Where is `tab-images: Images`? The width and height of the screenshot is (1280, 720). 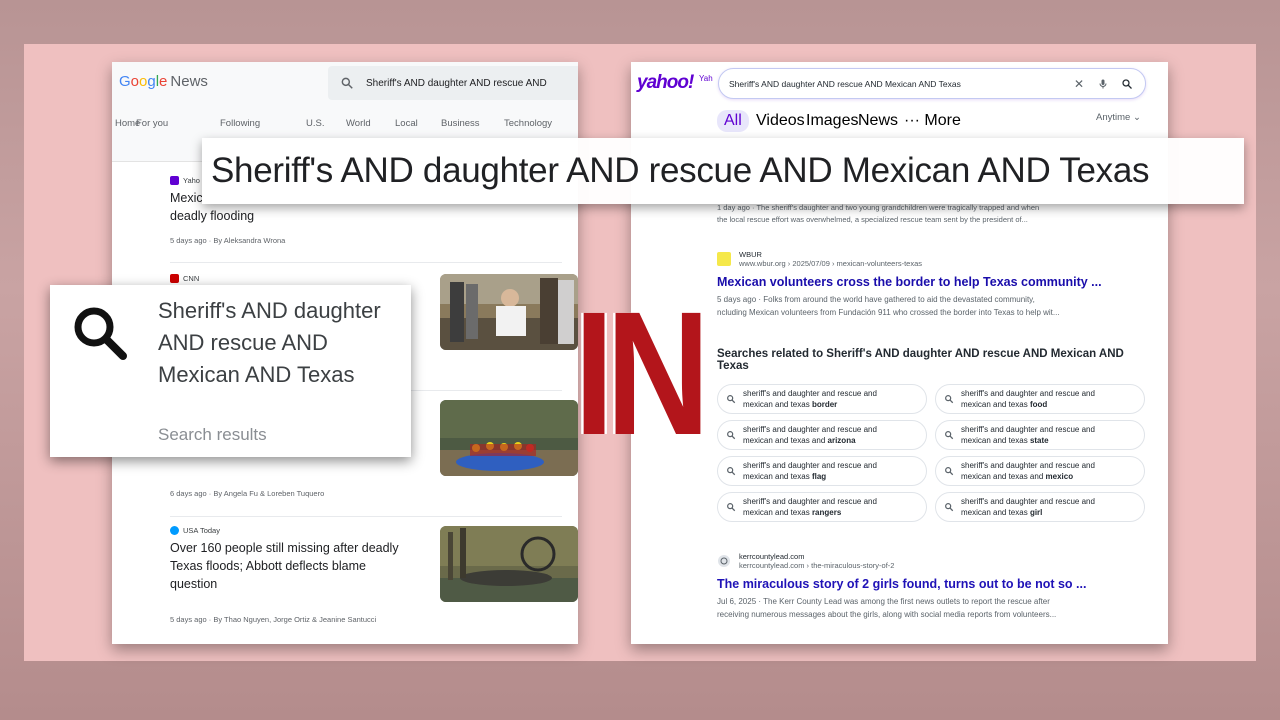
tab-images: Images is located at coordinates (832, 121).